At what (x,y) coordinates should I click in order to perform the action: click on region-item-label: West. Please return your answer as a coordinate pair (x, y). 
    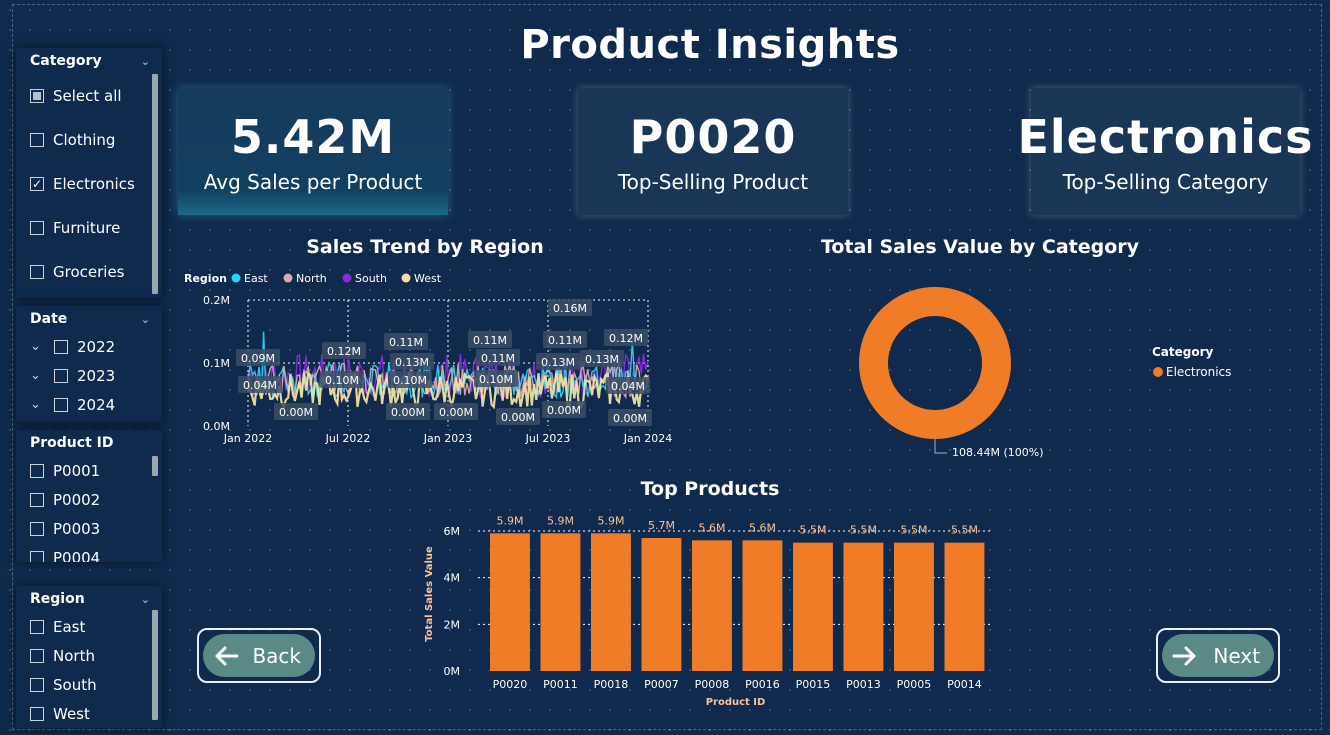
    Looking at the image, I should click on (71, 713).